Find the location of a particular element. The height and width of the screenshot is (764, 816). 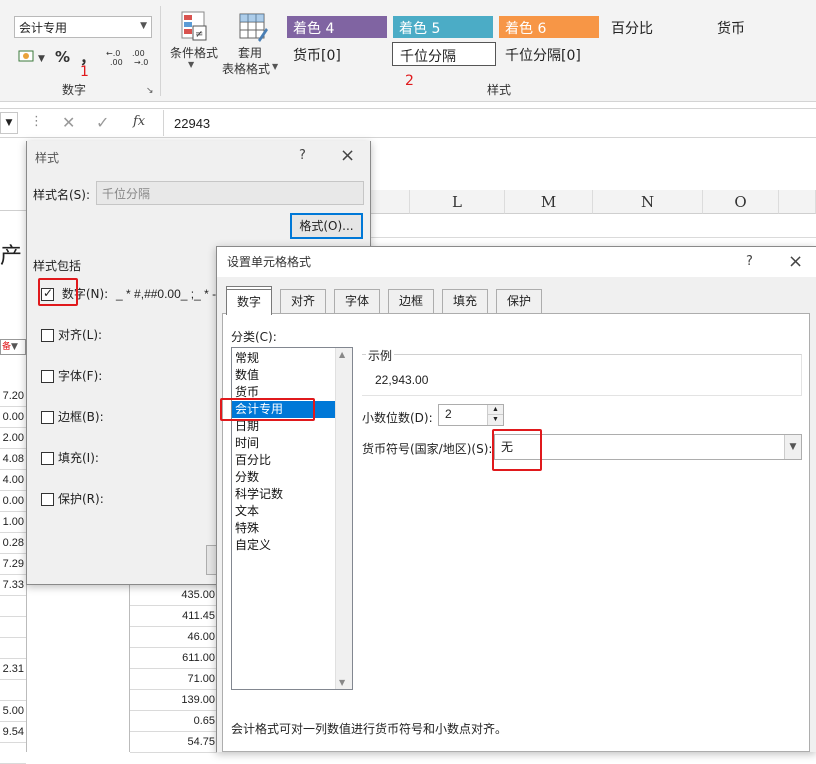

cell-value: 5.00 is located at coordinates (13, 711).